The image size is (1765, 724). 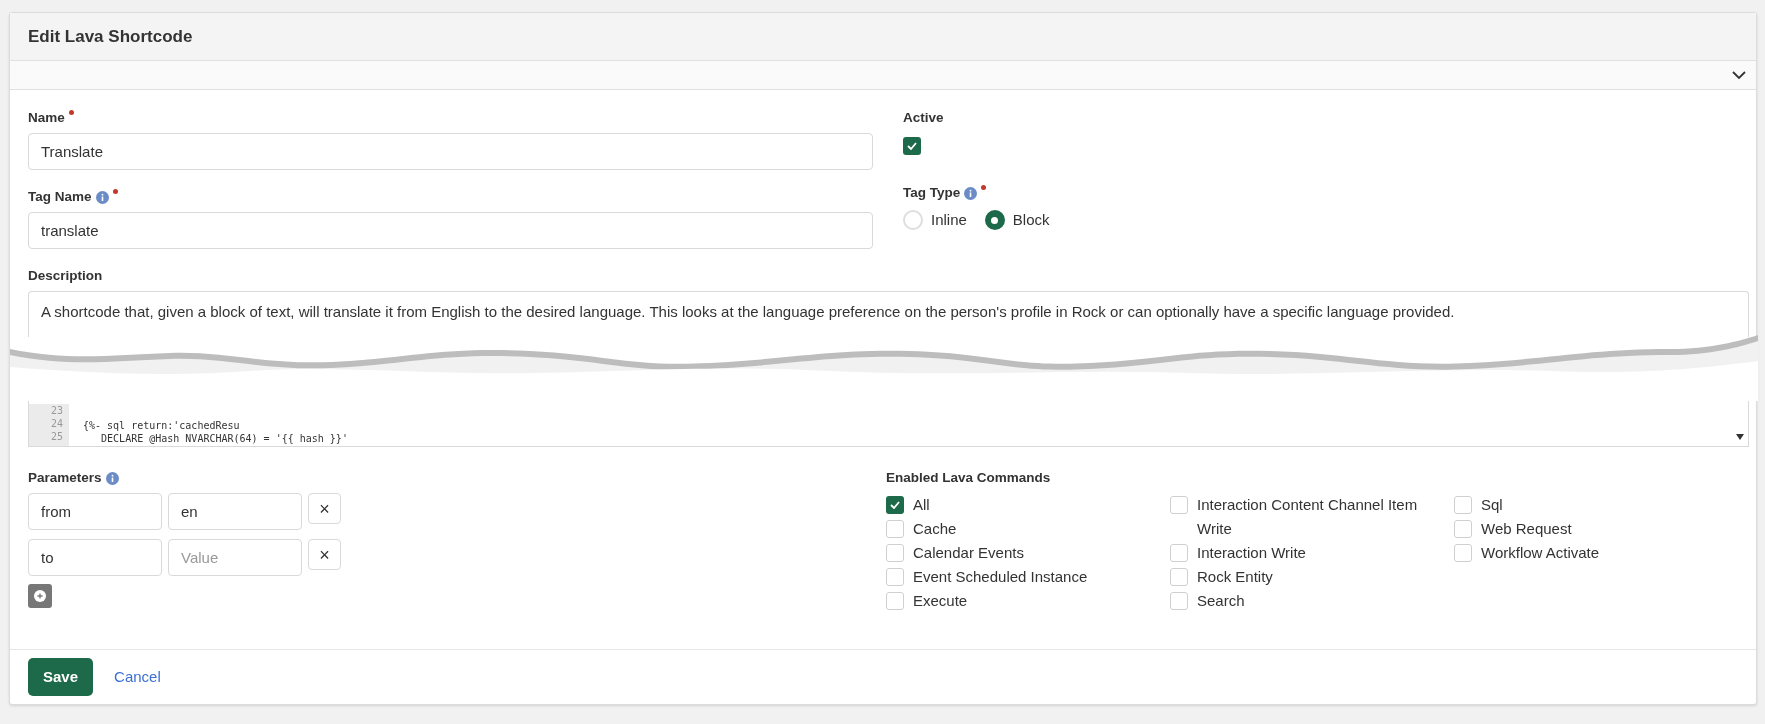 I want to click on checkbox-label: Event Scheduled Instance, so click(x=1000, y=577).